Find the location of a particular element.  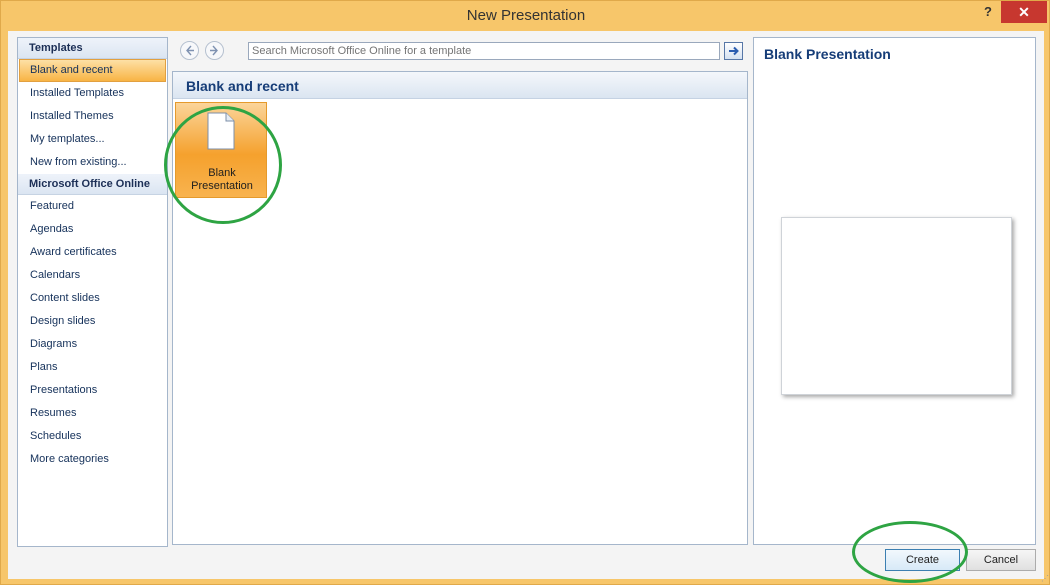

arrow-left-icon is located at coordinates (190, 50).